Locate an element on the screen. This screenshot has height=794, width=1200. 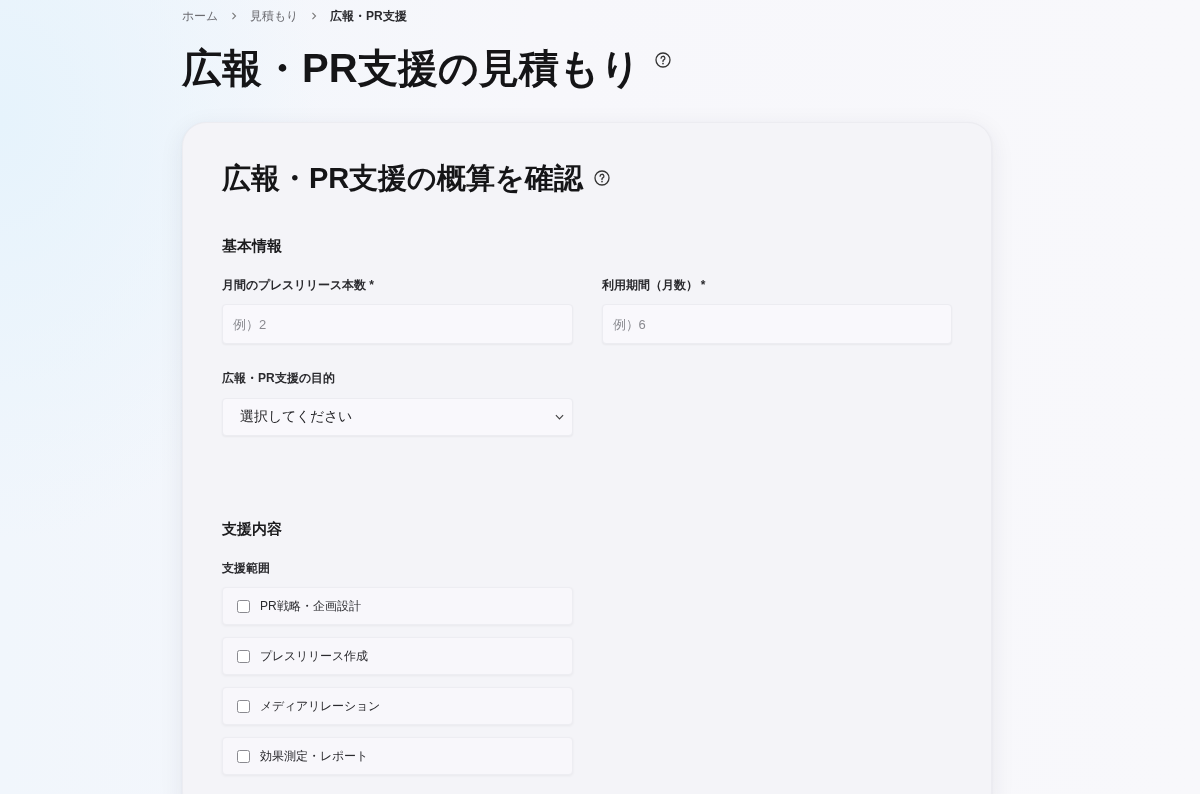
input-field: 例）6 is located at coordinates (776, 324).